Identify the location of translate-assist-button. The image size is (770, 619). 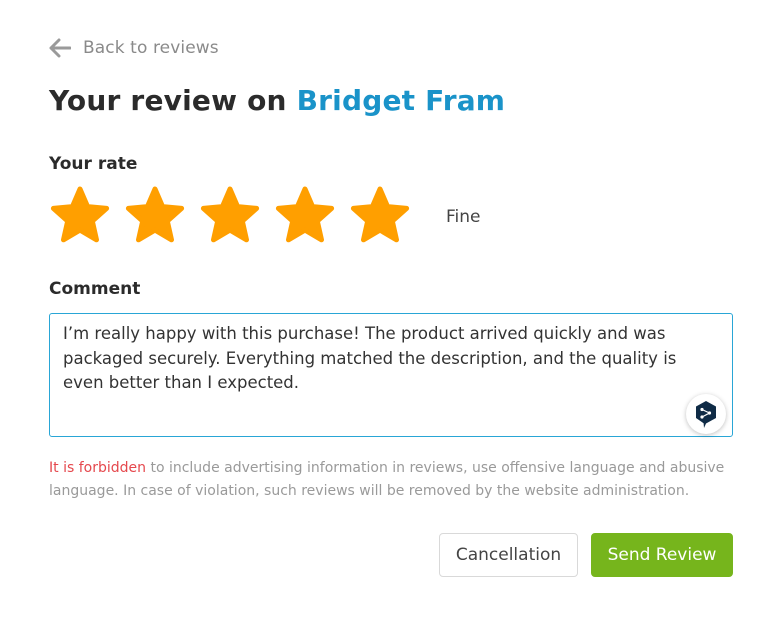
(706, 414).